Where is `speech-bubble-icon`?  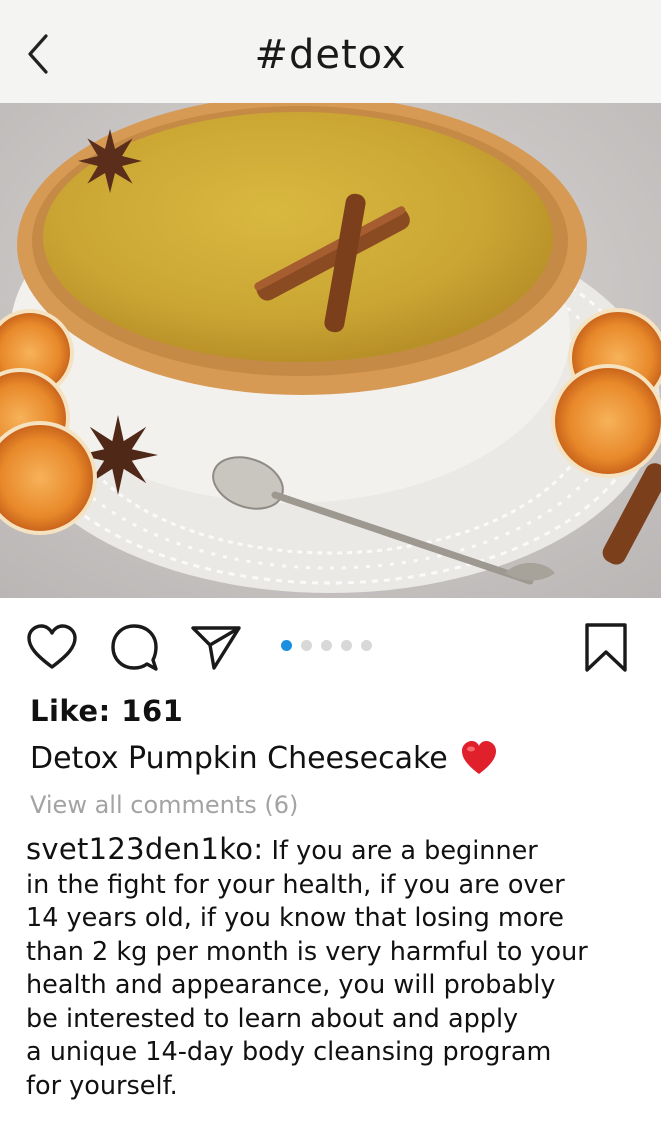
speech-bubble-icon is located at coordinates (134, 647).